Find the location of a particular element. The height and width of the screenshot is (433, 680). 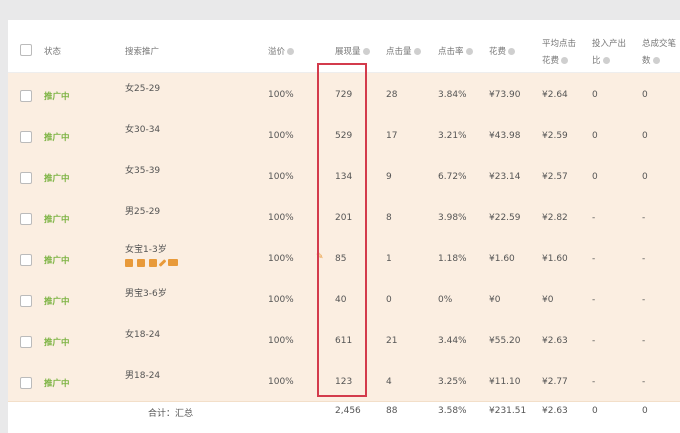

cpc-value: ¥2.59 is located at coordinates (555, 136).